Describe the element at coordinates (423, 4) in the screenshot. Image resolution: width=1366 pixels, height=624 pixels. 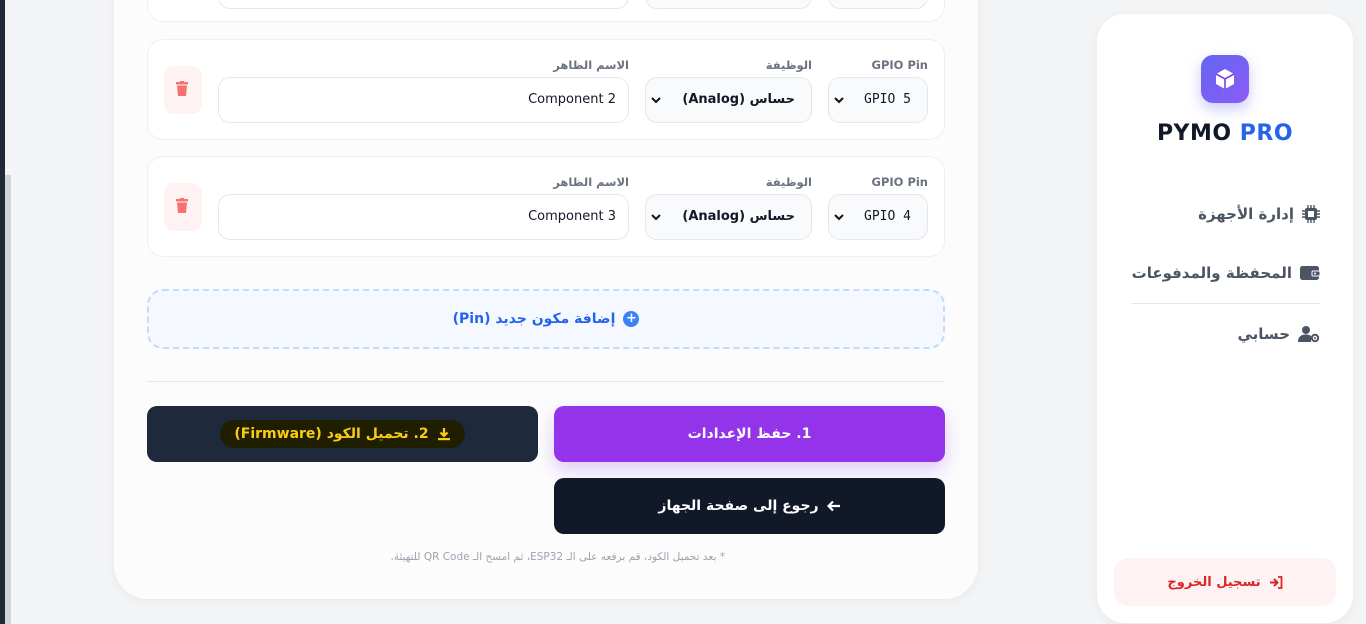
I see `name-input` at that location.